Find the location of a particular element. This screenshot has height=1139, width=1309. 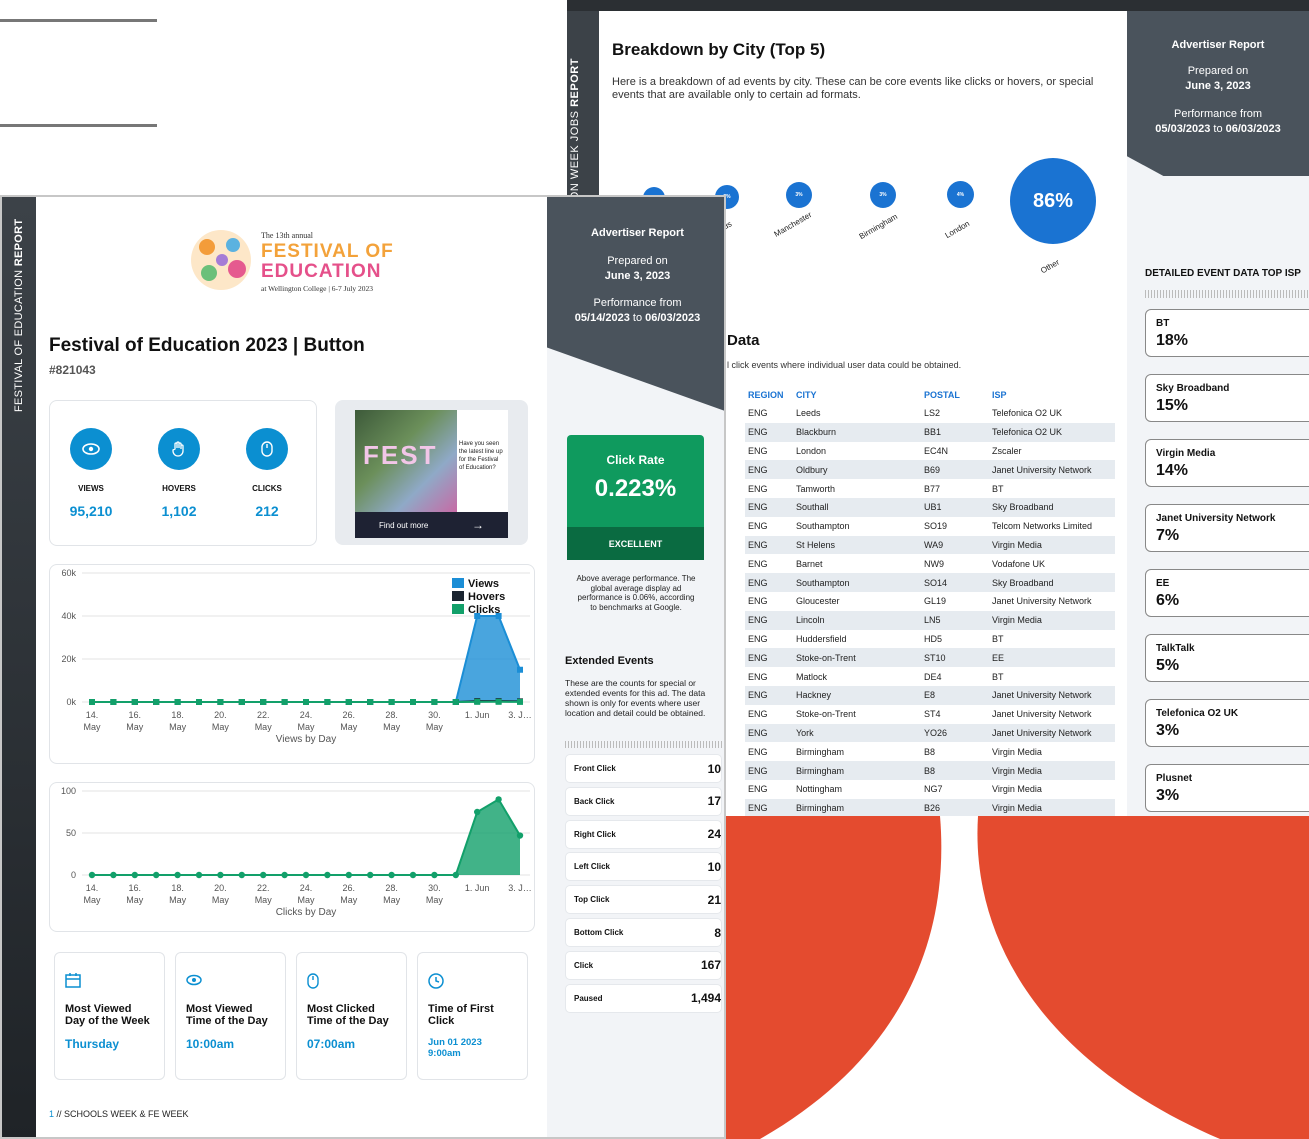

table-cell: Zscaler is located at coordinates (1007, 450).